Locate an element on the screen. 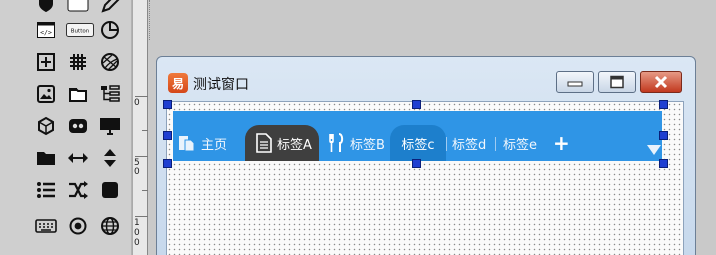 This screenshot has width=716, height=255. gamepad-icon is located at coordinates (78, 126).